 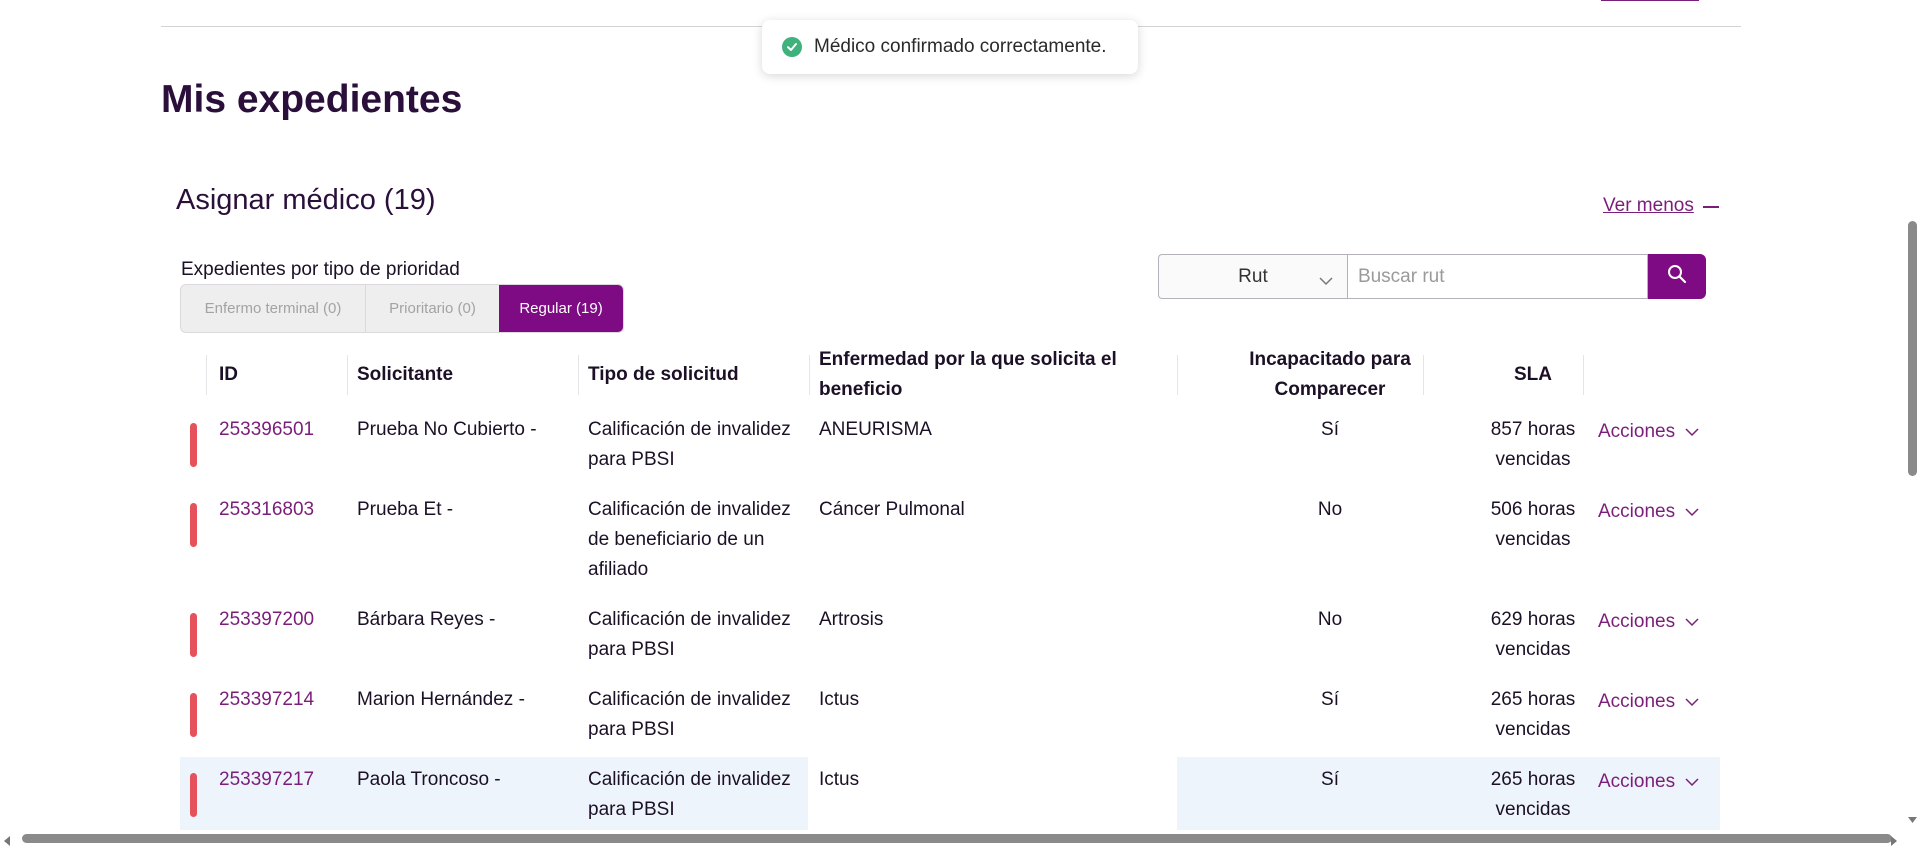 What do you see at coordinates (405, 509) in the screenshot?
I see `row-solicitante: Prueba Et -` at bounding box center [405, 509].